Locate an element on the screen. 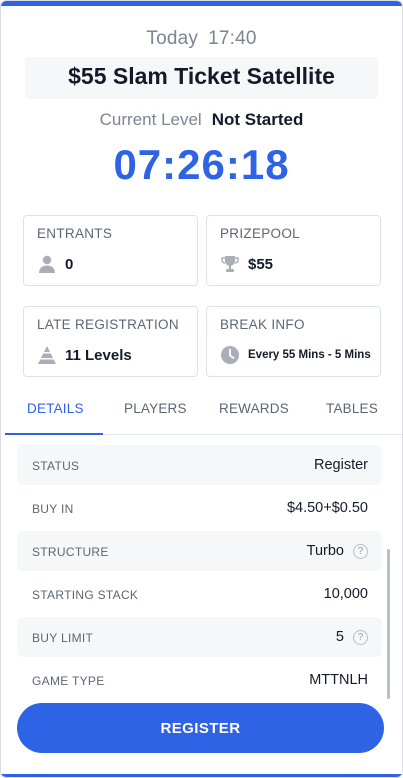 The image size is (403, 778). tab-players: PLAYERS is located at coordinates (155, 408).